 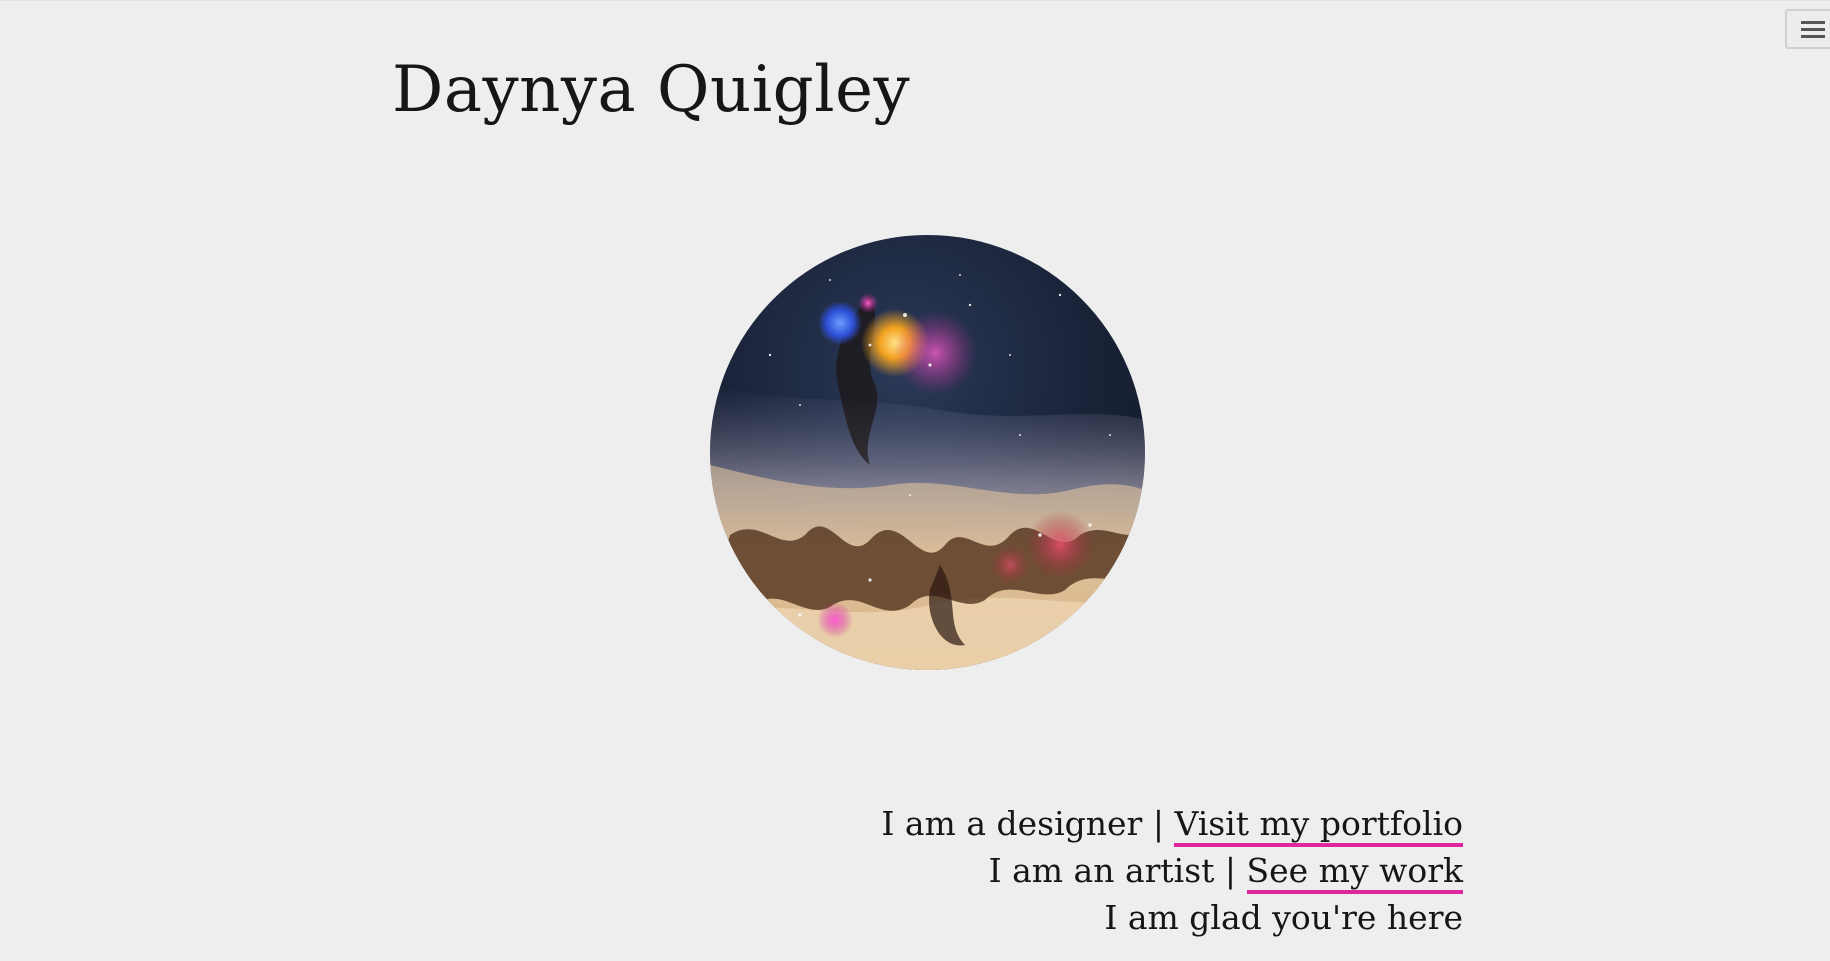 I want to click on tagline-line-artist: I am an artist | See my work, so click(x=1172, y=870).